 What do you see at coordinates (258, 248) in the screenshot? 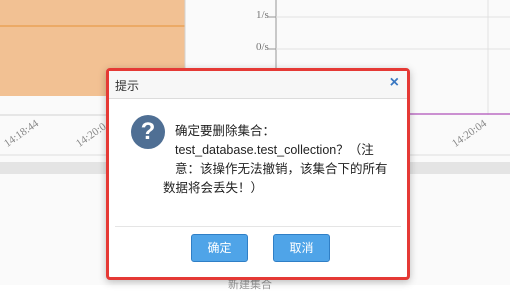
I see `dialog-footer: 确定 取消` at bounding box center [258, 248].